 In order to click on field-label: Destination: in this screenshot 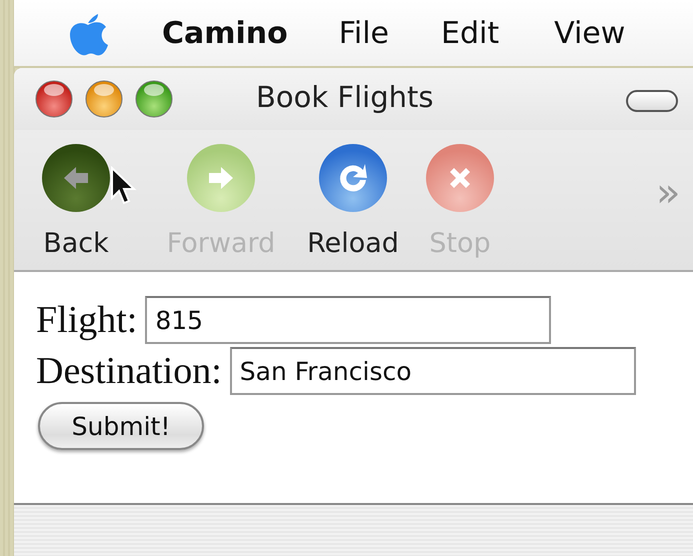, I will do `click(129, 371)`.